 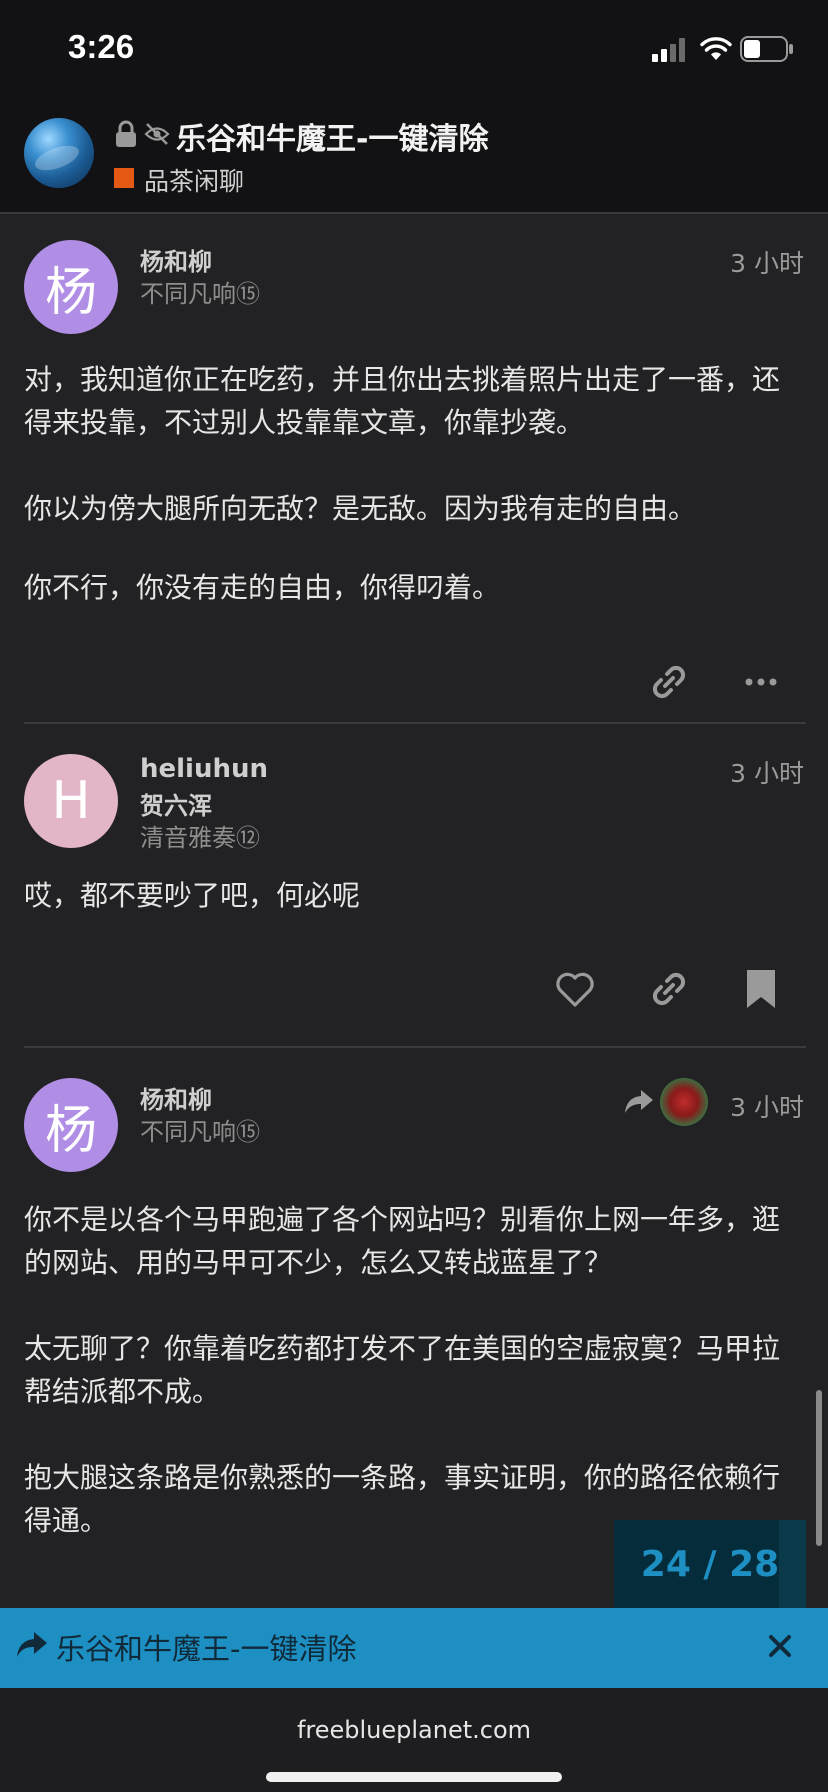 What do you see at coordinates (360, 508) in the screenshot?
I see `post-paragraph: 你以为傍大腿所向无敌？是无敌。因为我有走的自由。` at bounding box center [360, 508].